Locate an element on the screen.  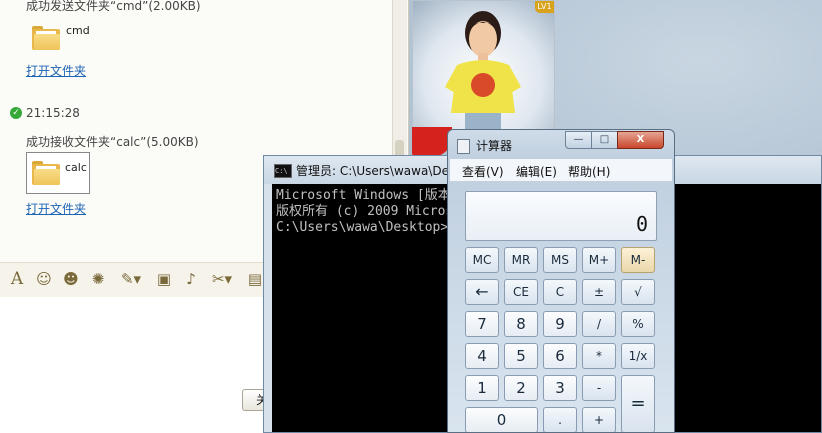
digit-3-key: 3 is located at coordinates (560, 388).